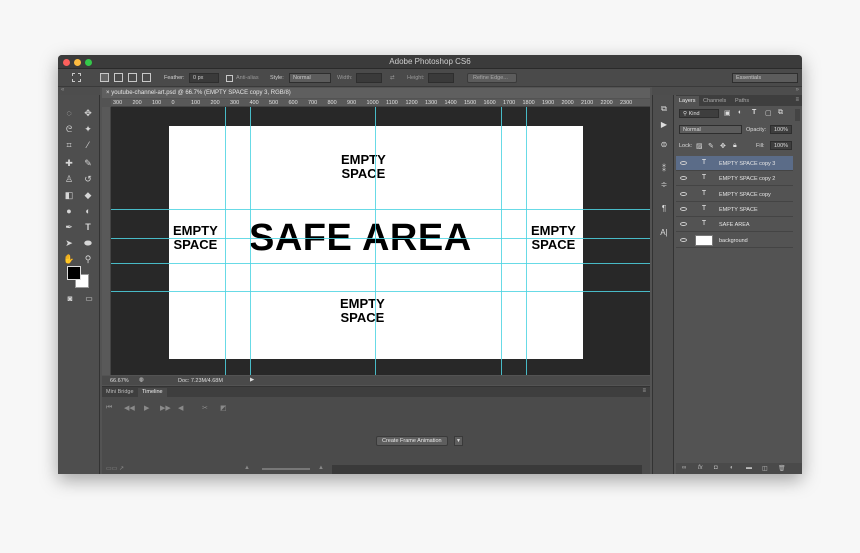 This screenshot has height=553, width=860. I want to click on actions-panel-icon: ▶, so click(664, 125).